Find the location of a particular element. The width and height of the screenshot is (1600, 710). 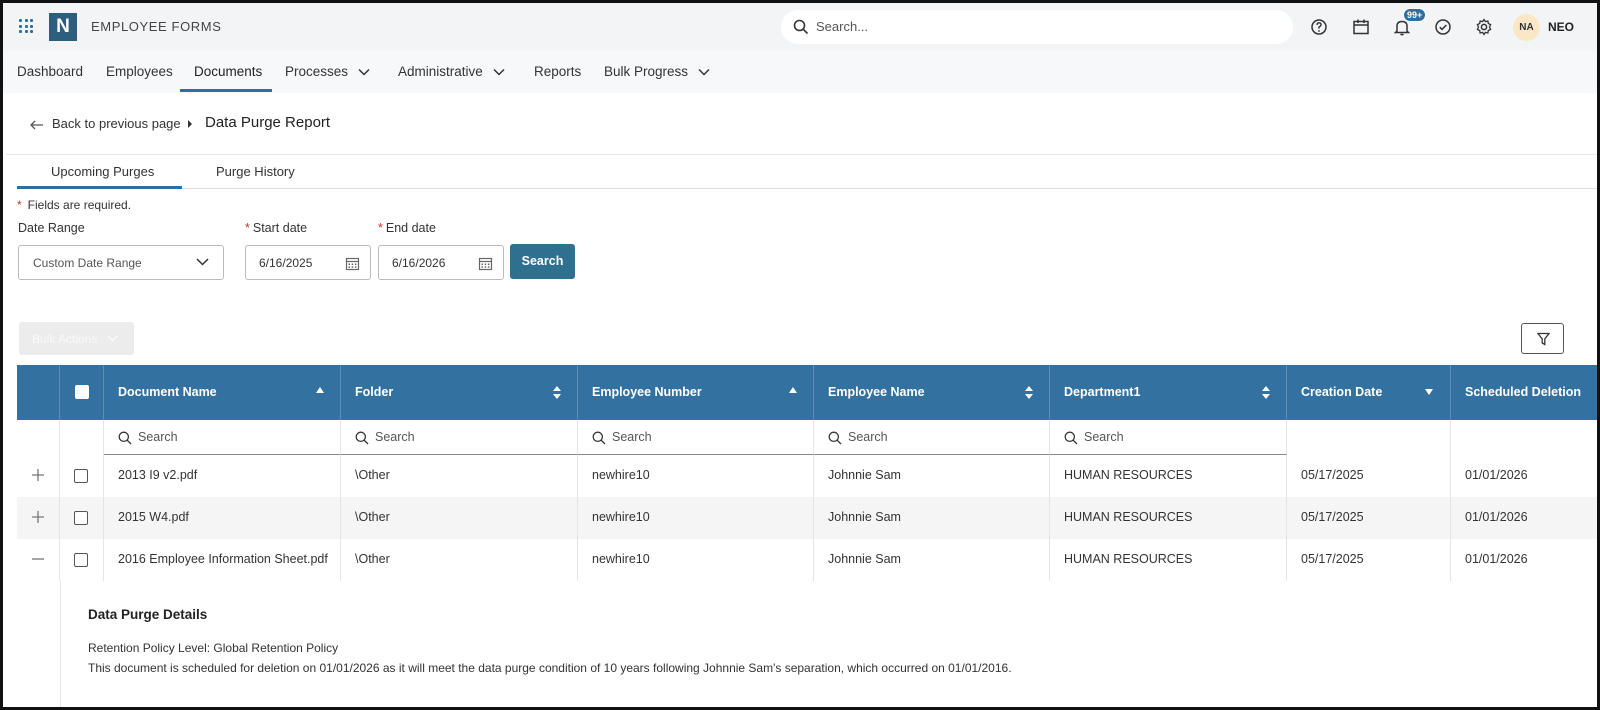

minus-collapse-icon is located at coordinates (38, 559).